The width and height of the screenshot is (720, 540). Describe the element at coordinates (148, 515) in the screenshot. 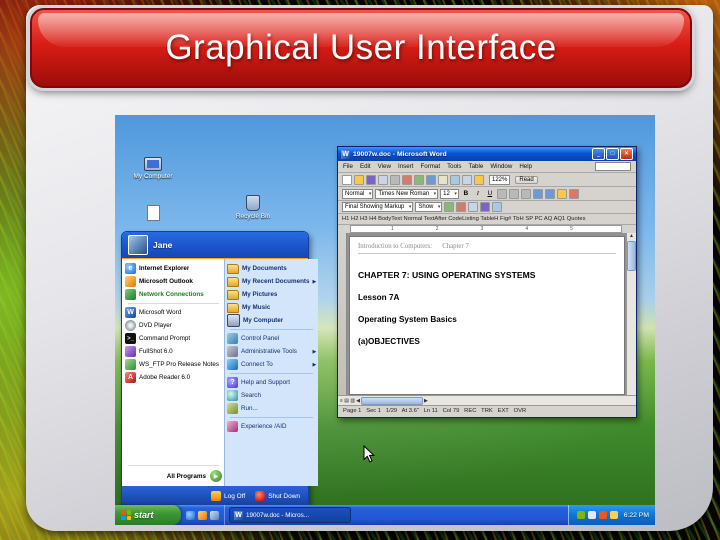

I see `start-button: start` at that location.